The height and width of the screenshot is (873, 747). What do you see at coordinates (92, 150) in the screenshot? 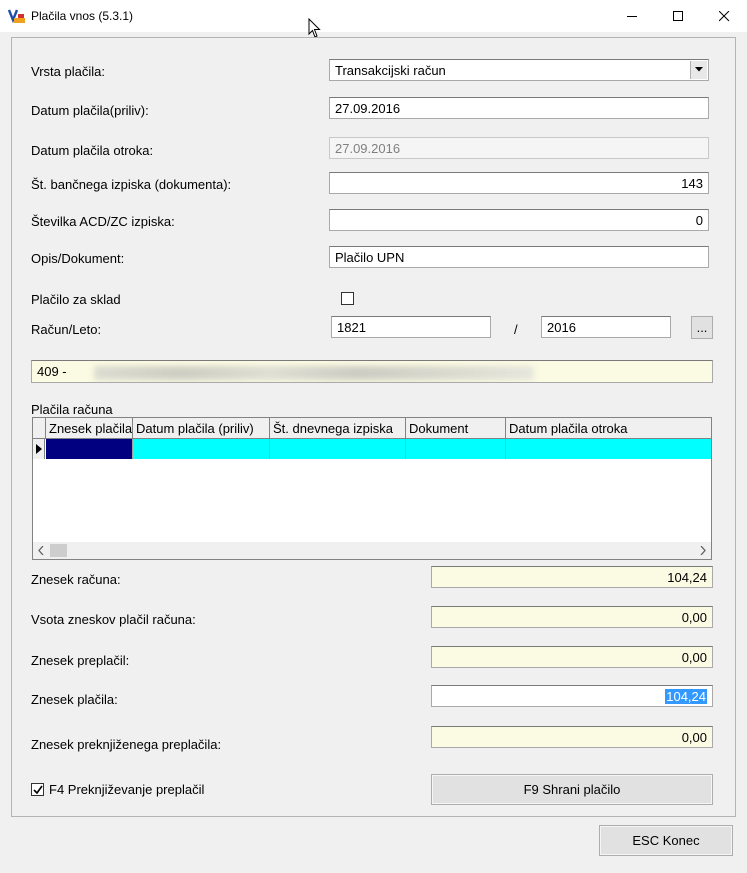
I see `datum-placila-otroka-label: Datum plačila otroka:` at bounding box center [92, 150].